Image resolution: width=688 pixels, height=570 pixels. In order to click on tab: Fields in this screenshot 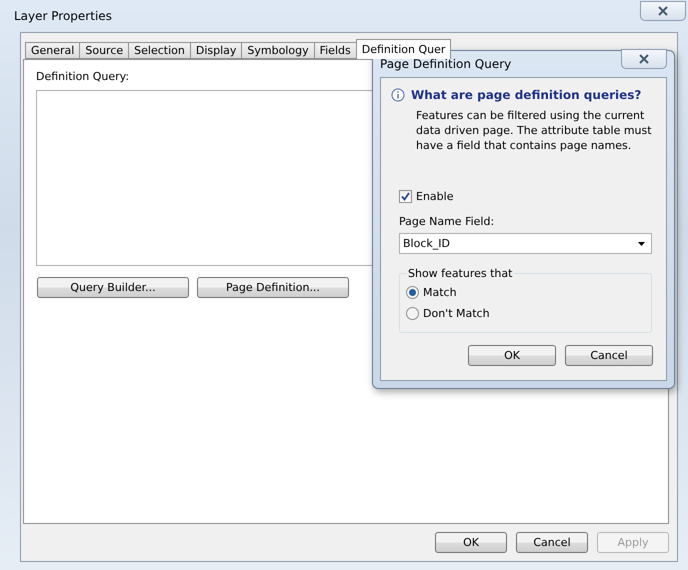, I will do `click(335, 50)`.